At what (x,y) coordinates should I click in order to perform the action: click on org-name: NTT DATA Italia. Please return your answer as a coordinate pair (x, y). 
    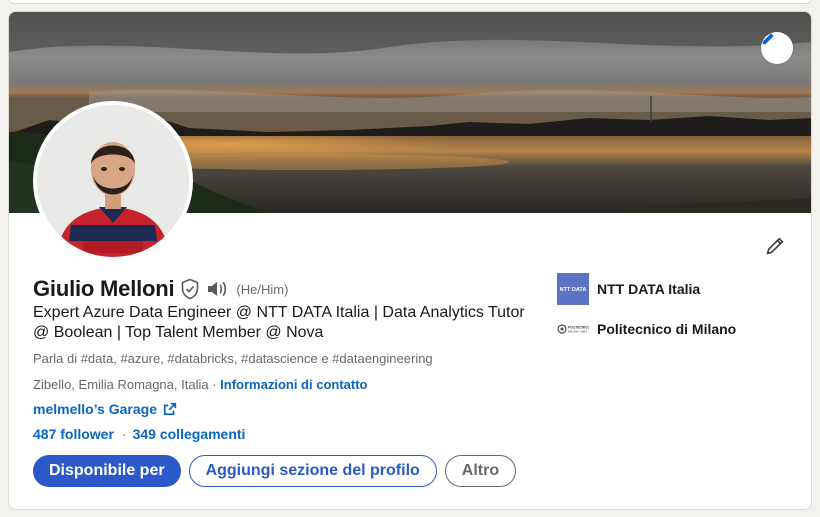
    Looking at the image, I should click on (649, 289).